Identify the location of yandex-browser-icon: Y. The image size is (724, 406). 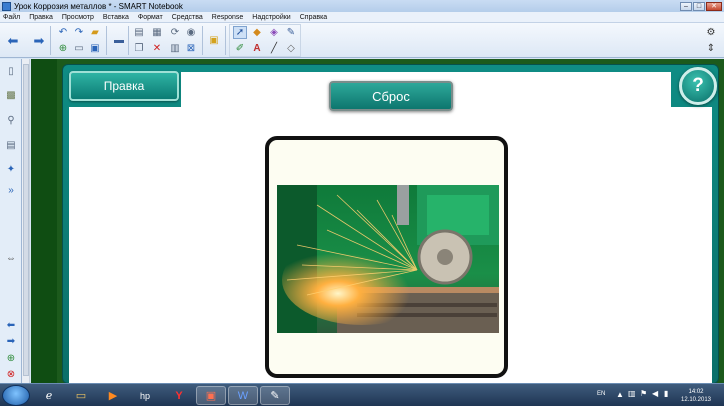
(179, 395).